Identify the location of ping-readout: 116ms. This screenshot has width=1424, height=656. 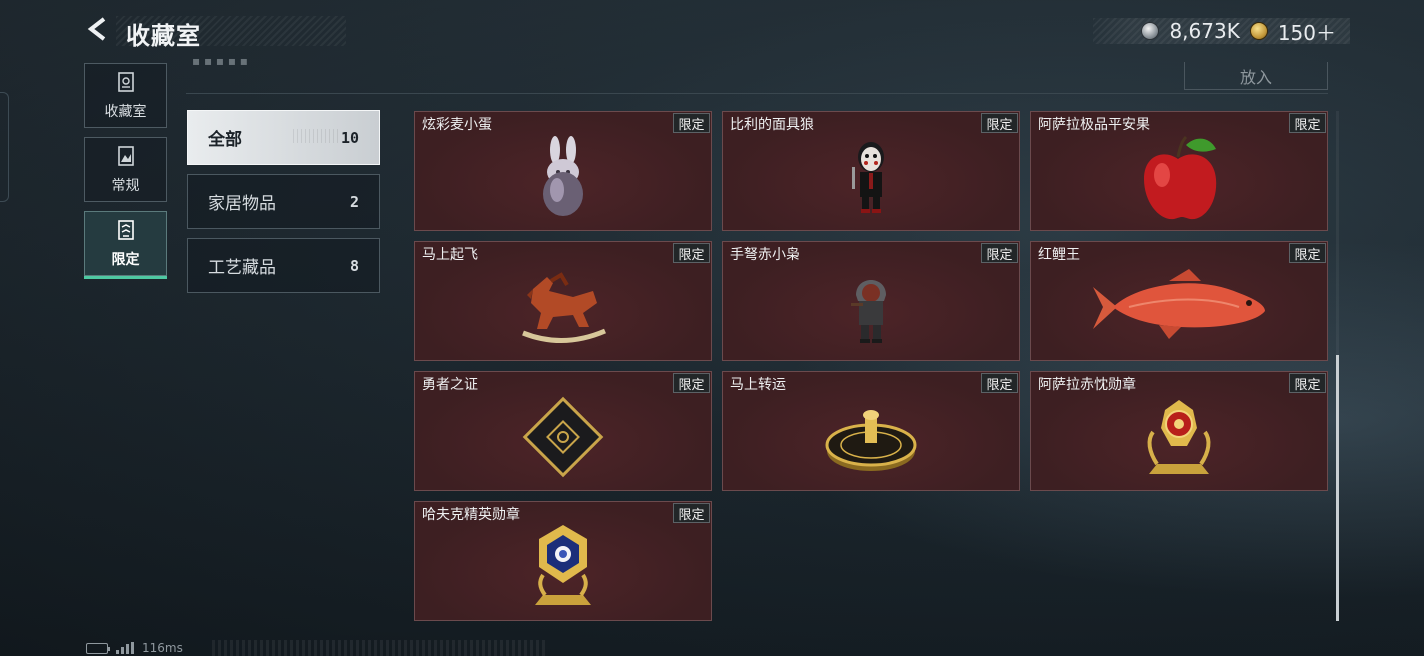
(162, 648).